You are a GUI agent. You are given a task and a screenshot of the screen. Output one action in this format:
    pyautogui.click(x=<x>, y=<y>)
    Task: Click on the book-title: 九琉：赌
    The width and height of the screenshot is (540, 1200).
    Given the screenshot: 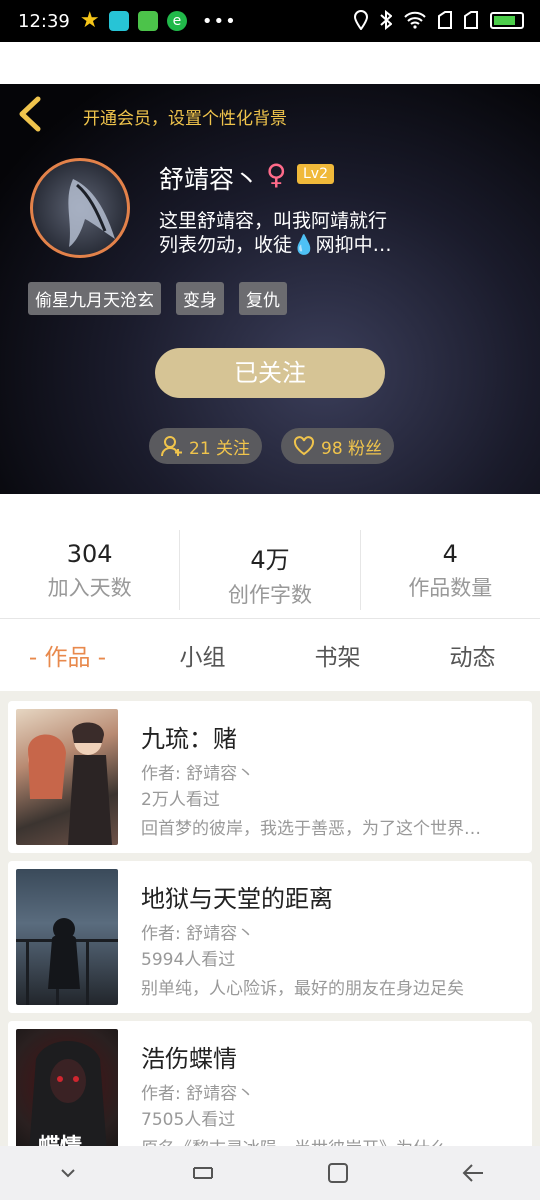 What is the action you would take?
    pyautogui.click(x=189, y=739)
    